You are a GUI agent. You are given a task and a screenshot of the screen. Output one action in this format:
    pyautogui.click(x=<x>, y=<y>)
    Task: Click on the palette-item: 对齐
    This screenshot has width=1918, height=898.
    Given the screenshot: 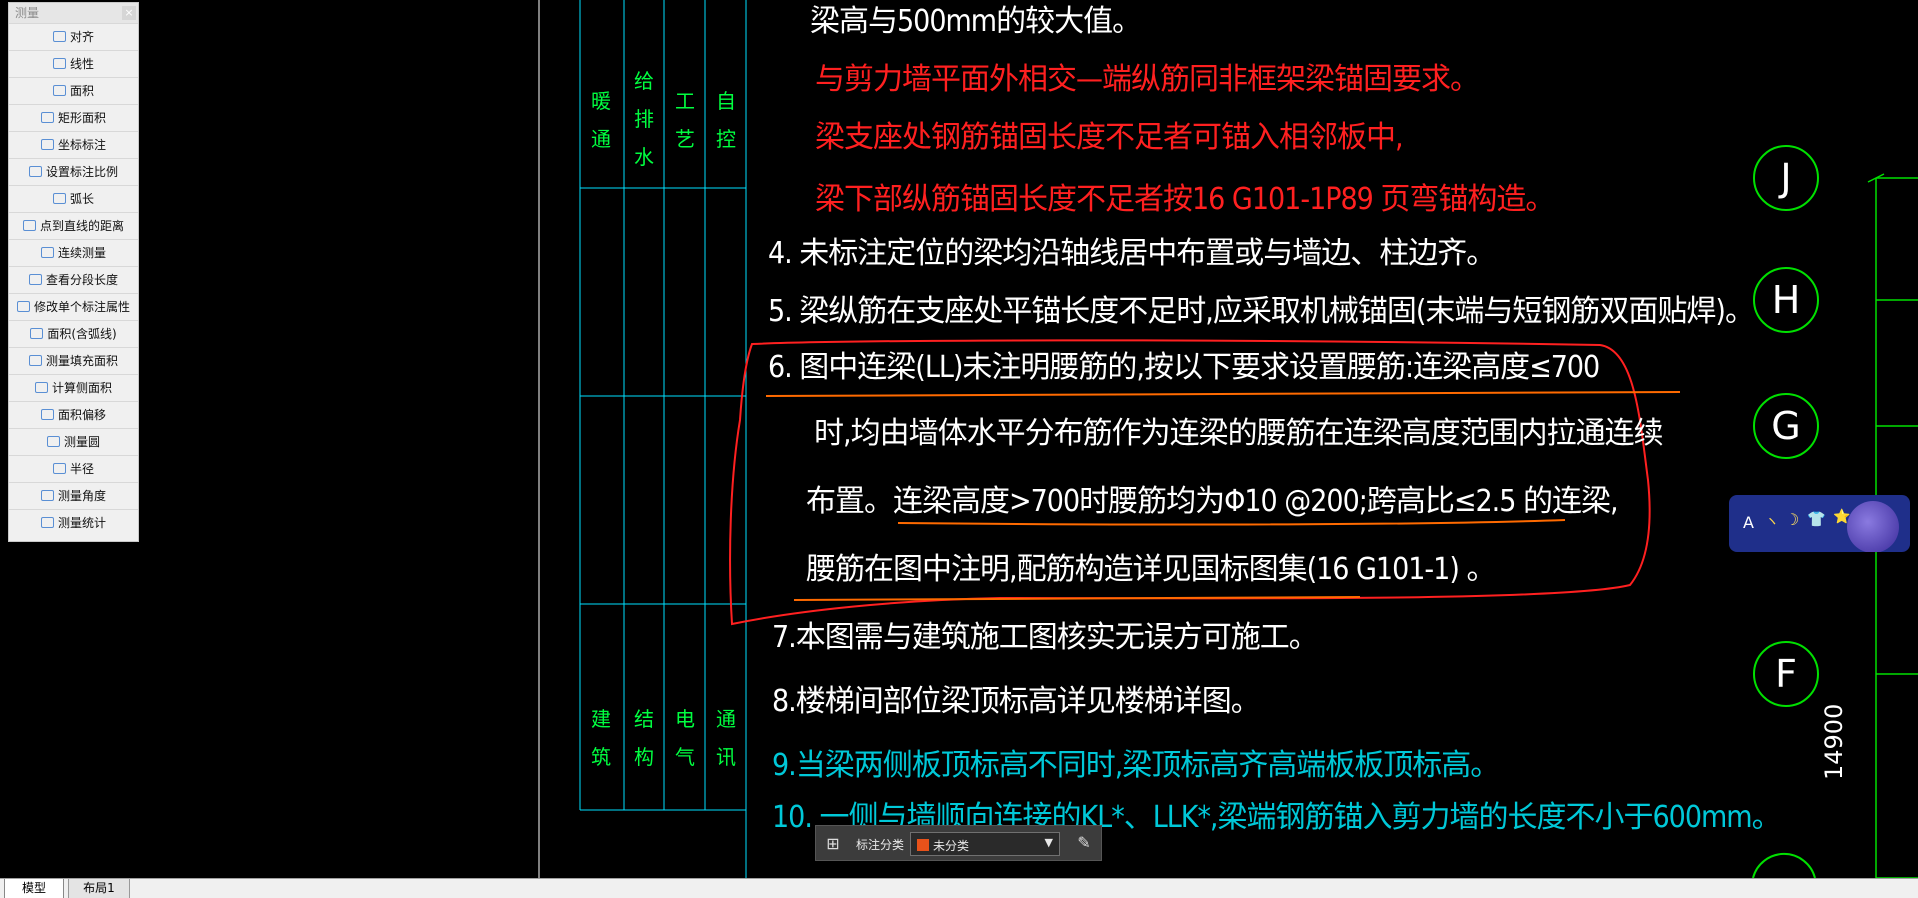 What is the action you would take?
    pyautogui.click(x=73, y=36)
    